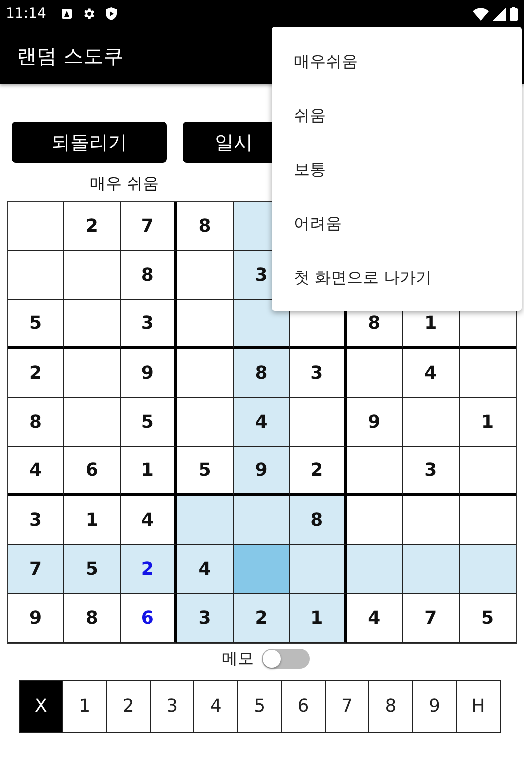  What do you see at coordinates (26, 14) in the screenshot?
I see `status-time: 11:14` at bounding box center [26, 14].